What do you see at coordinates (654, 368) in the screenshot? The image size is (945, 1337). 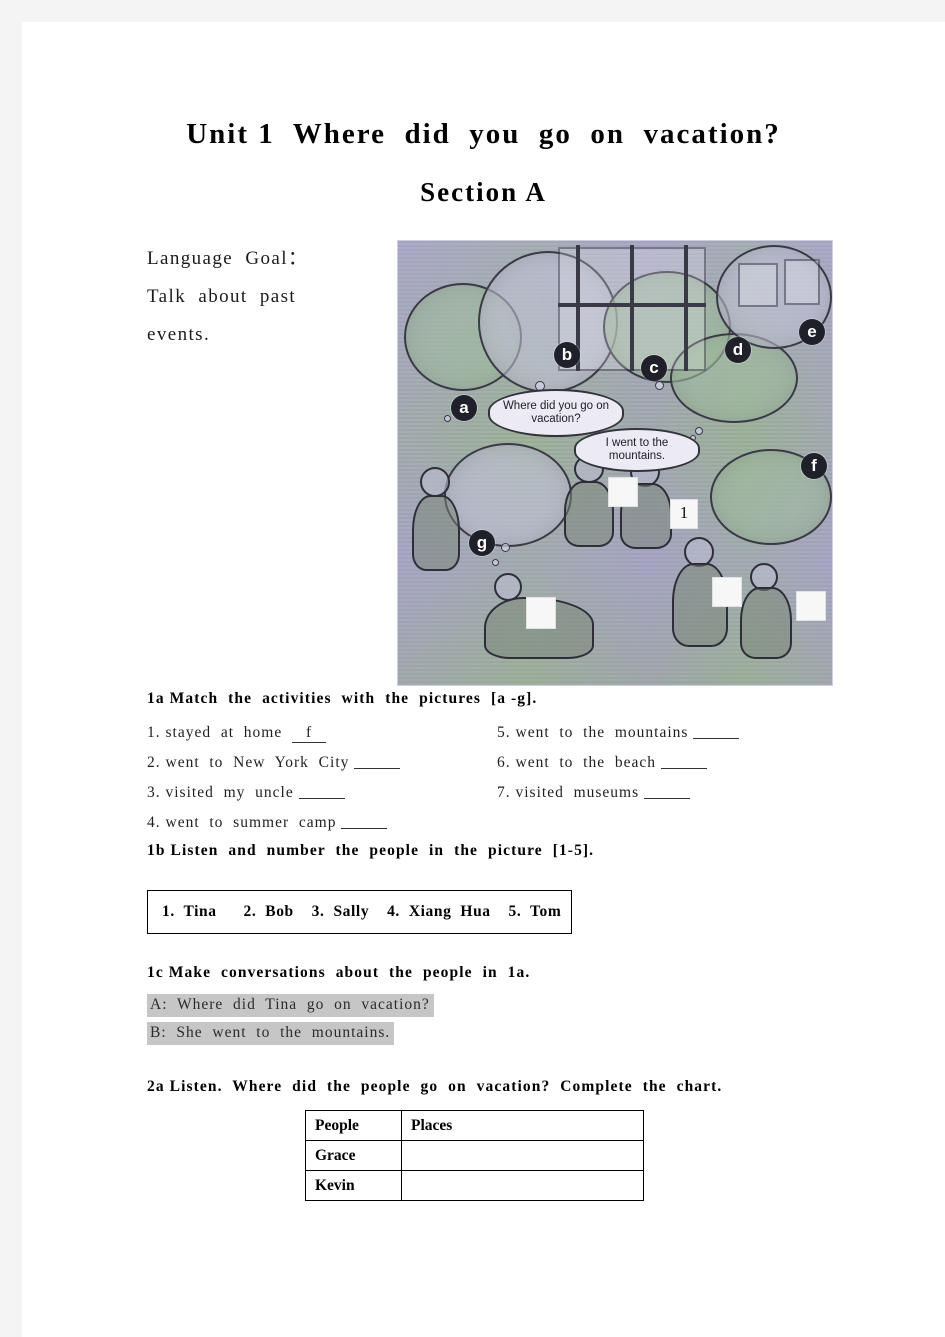 I see `picture-marker-c: c` at bounding box center [654, 368].